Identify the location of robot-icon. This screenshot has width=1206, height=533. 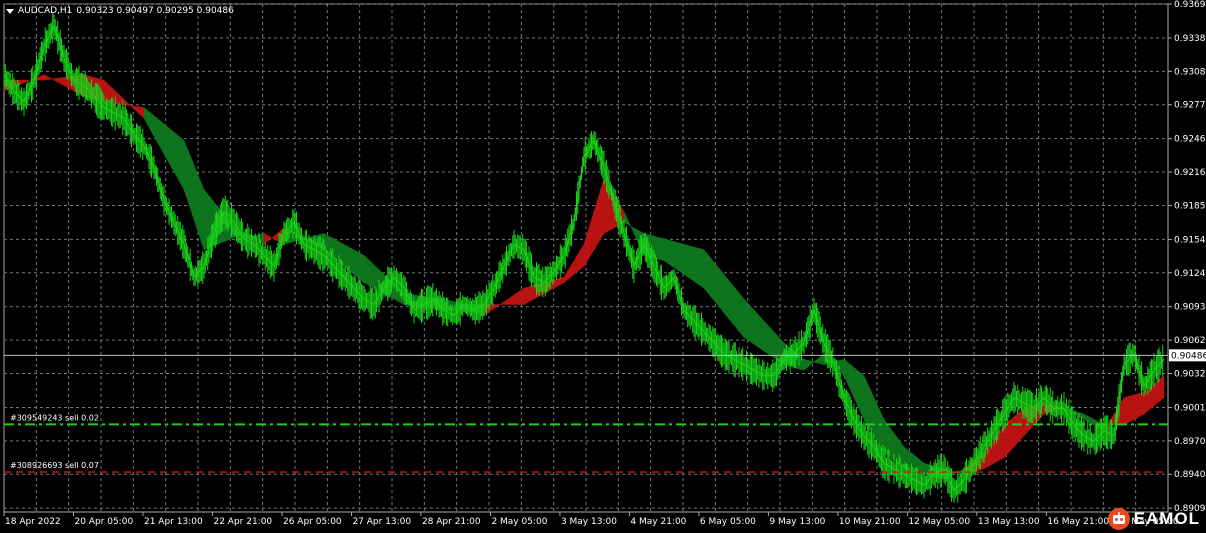
(1118, 519).